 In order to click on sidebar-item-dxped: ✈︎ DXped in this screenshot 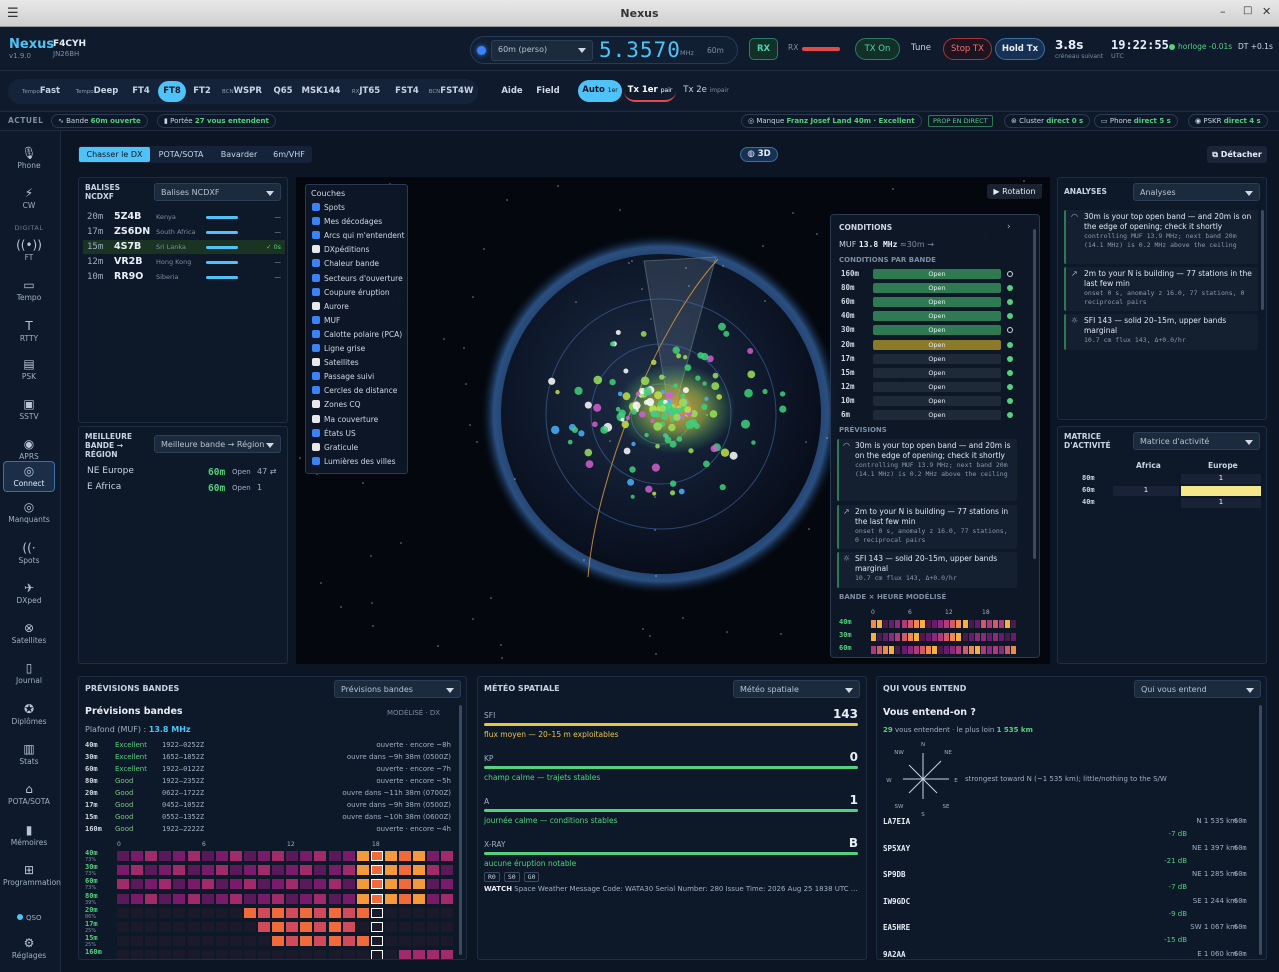, I will do `click(29, 594)`.